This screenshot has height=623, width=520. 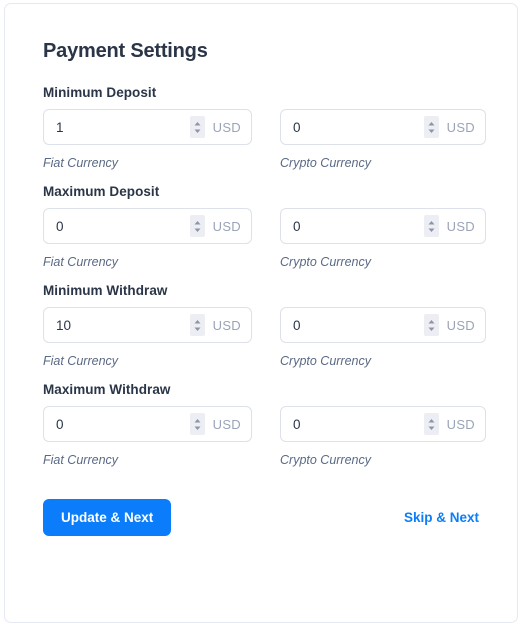 I want to click on maximum-withdraw-fiat-input: USD, so click(x=147, y=424).